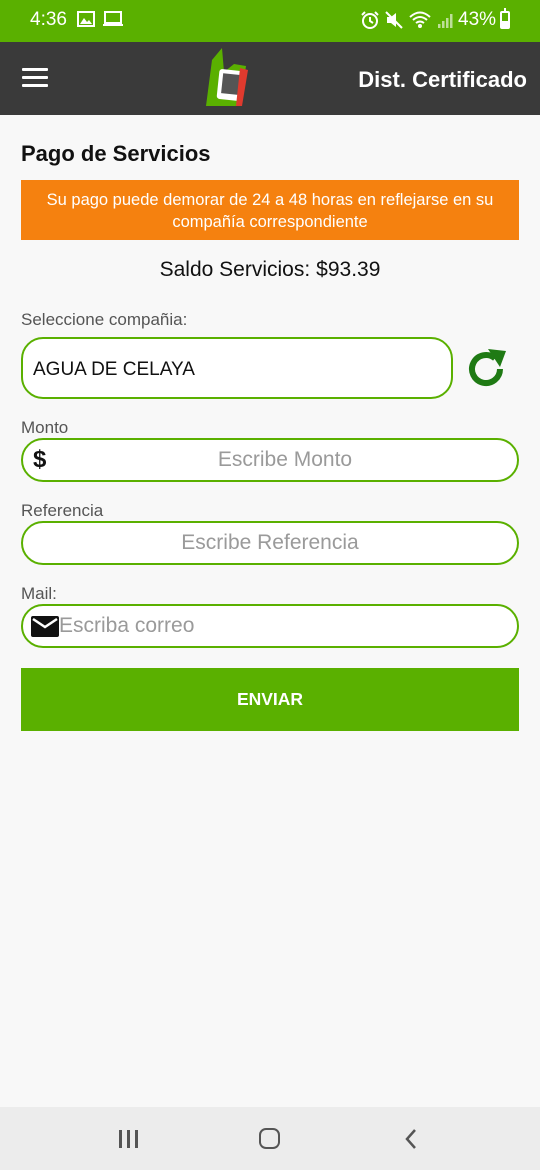 This screenshot has height=1170, width=540. Describe the element at coordinates (62, 510) in the screenshot. I see `reference-label: Referencia` at that location.